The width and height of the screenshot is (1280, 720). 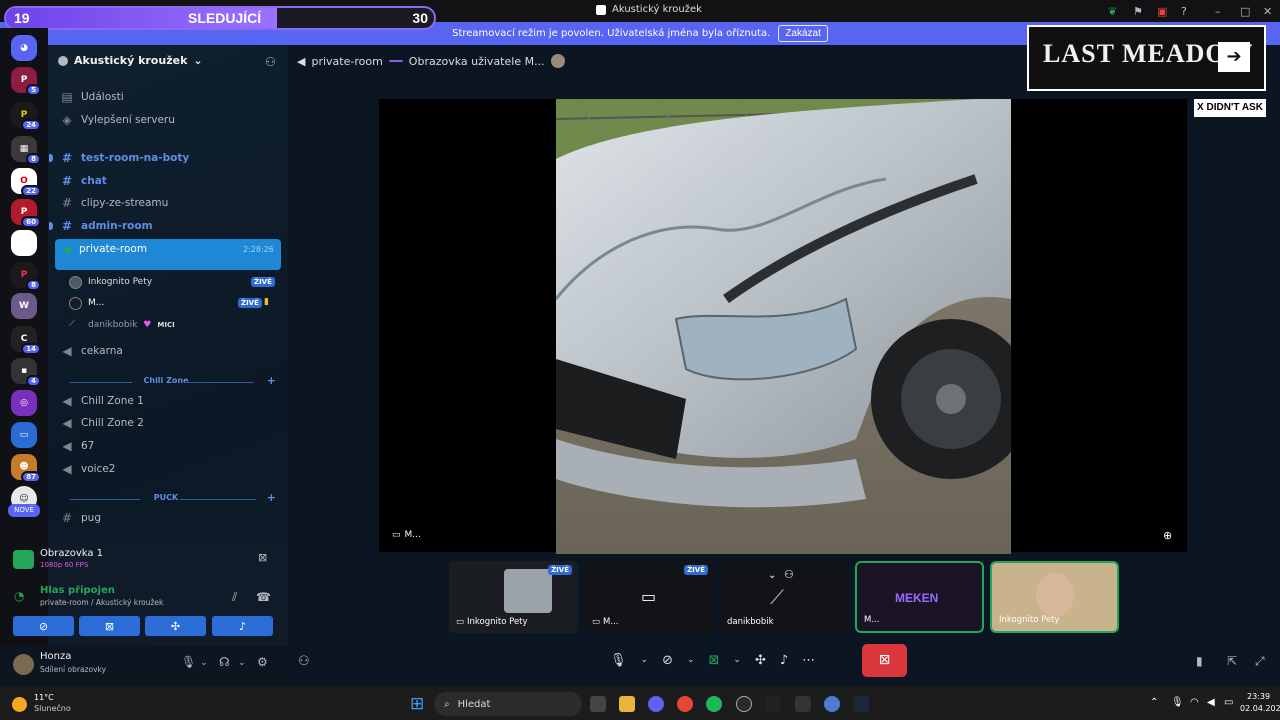 What do you see at coordinates (1054, 597) in the screenshot?
I see `participant-tile: Inkognito Pety` at bounding box center [1054, 597].